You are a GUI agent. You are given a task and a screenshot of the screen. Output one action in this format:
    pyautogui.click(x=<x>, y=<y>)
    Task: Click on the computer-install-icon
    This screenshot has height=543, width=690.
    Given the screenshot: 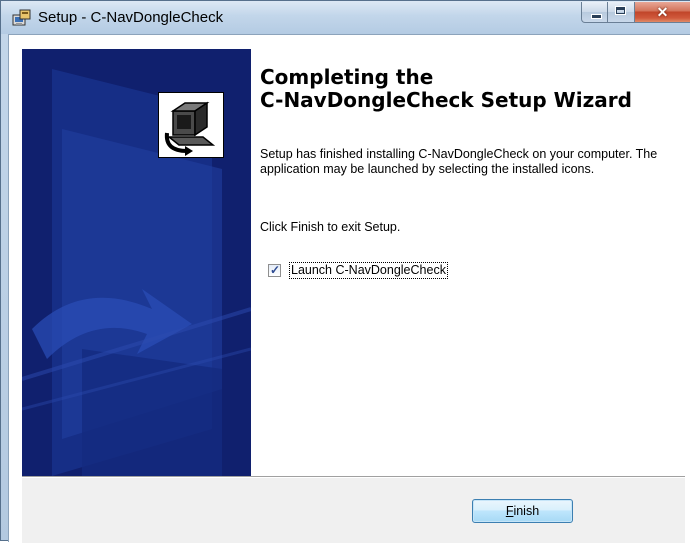 What is the action you would take?
    pyautogui.click(x=191, y=125)
    